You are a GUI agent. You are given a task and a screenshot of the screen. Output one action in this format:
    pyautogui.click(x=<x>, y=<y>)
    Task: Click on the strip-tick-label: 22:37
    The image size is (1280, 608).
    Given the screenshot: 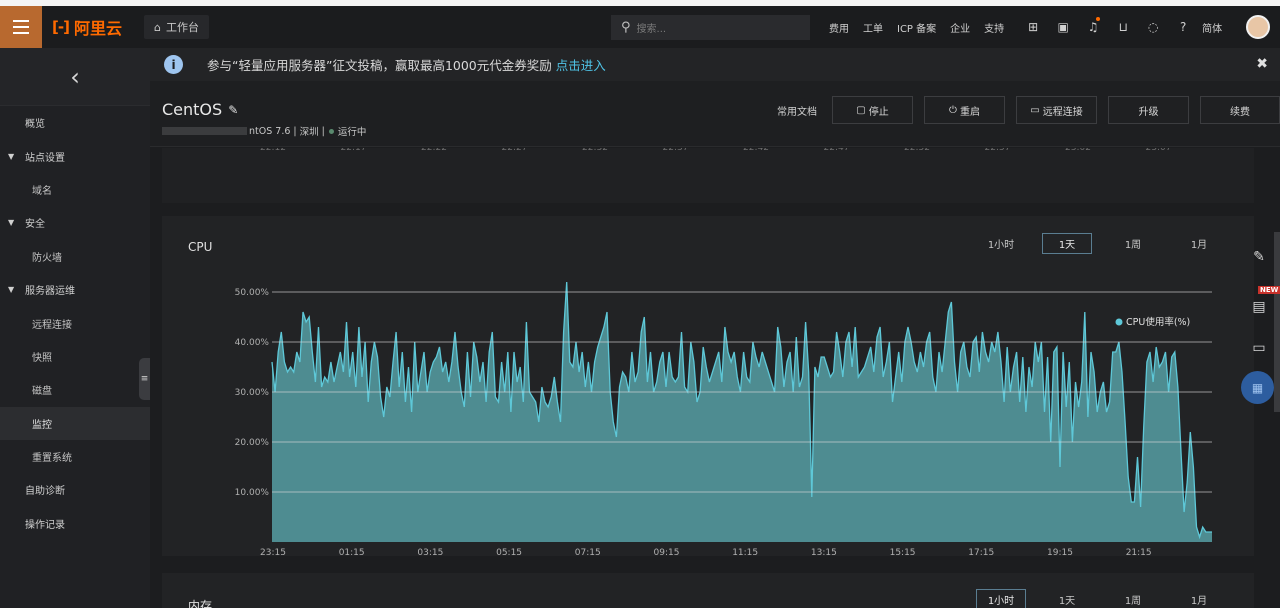 What is the action you would take?
    pyautogui.click(x=675, y=150)
    